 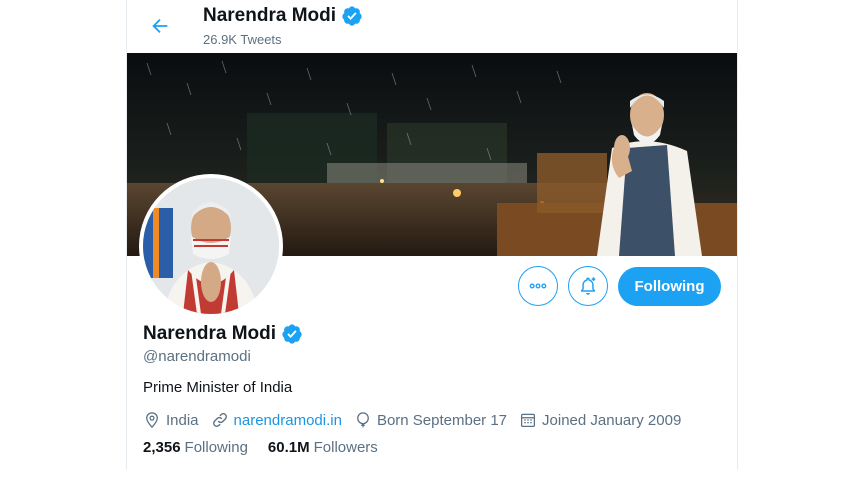 I want to click on followers-label: Followers, so click(x=345, y=447).